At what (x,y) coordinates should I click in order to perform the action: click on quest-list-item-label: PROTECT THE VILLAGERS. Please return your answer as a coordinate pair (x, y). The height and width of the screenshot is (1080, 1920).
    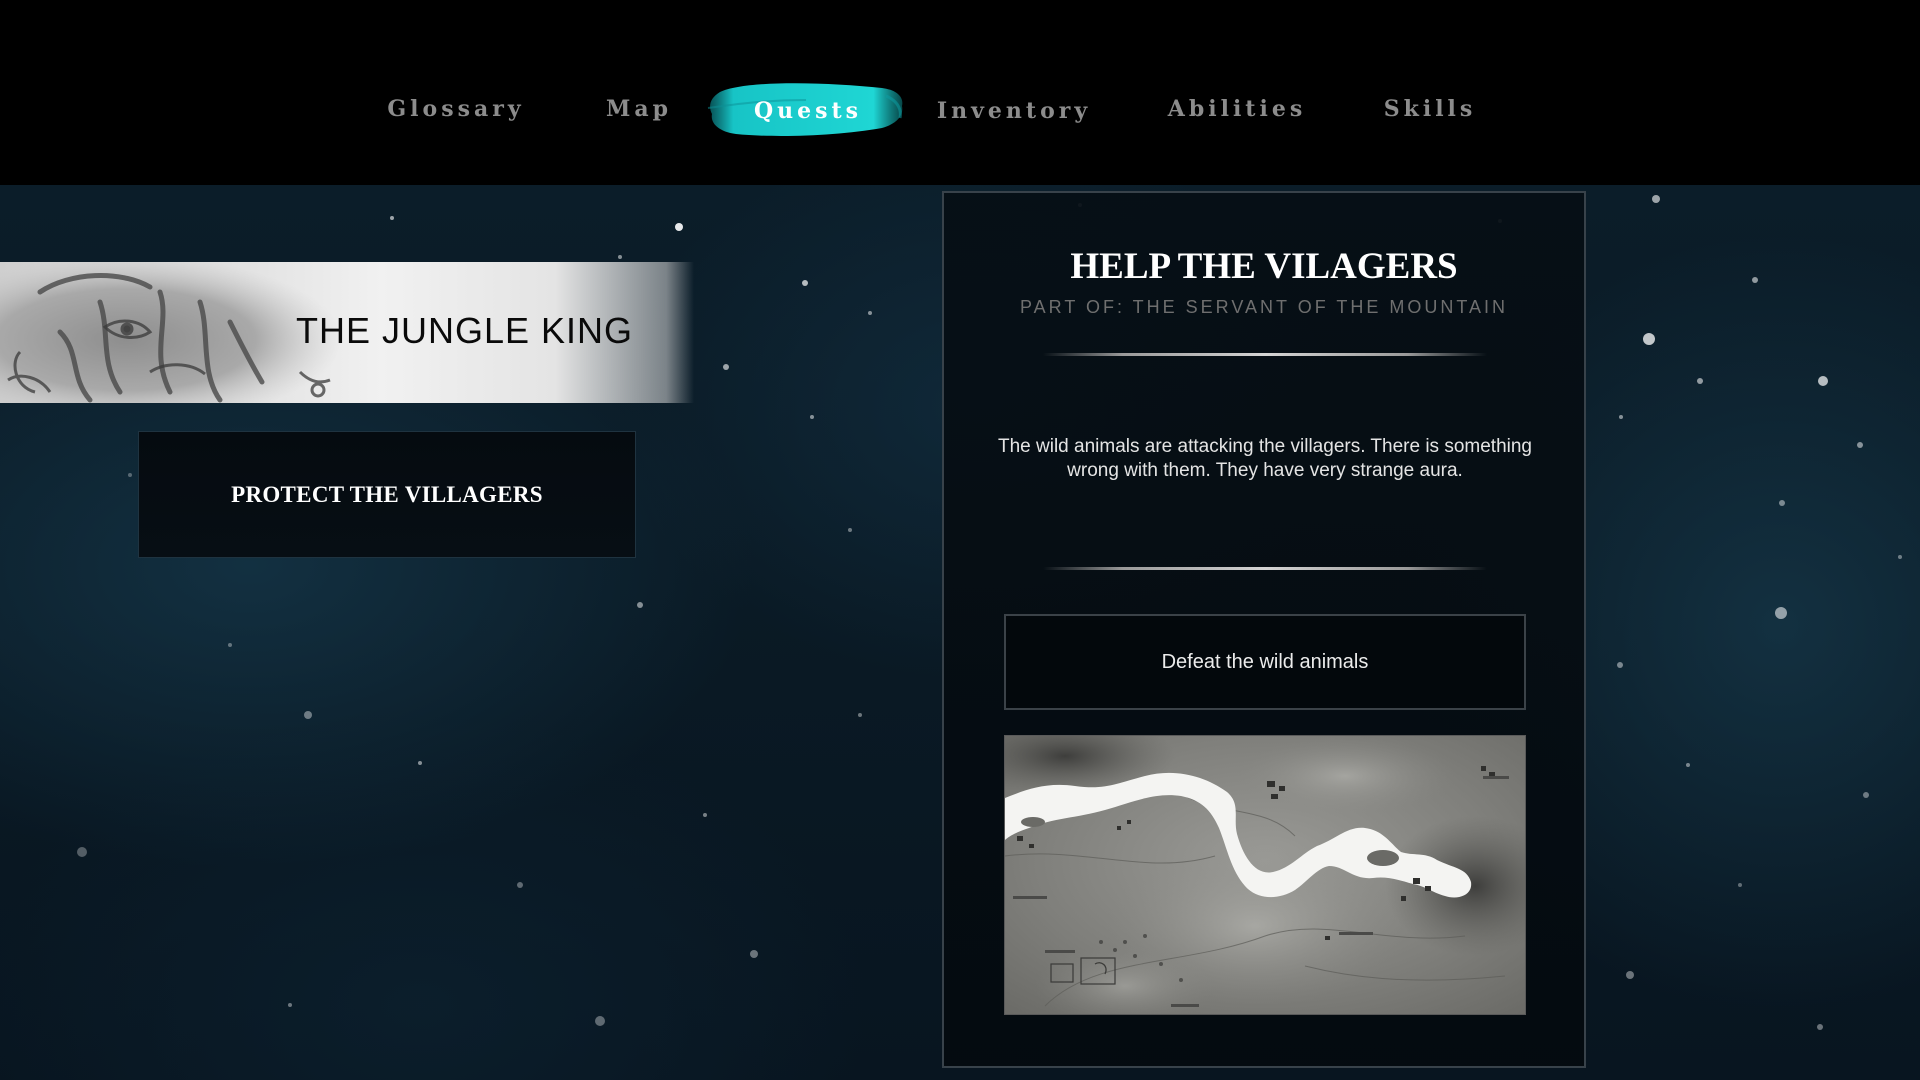
    Looking at the image, I should click on (387, 494).